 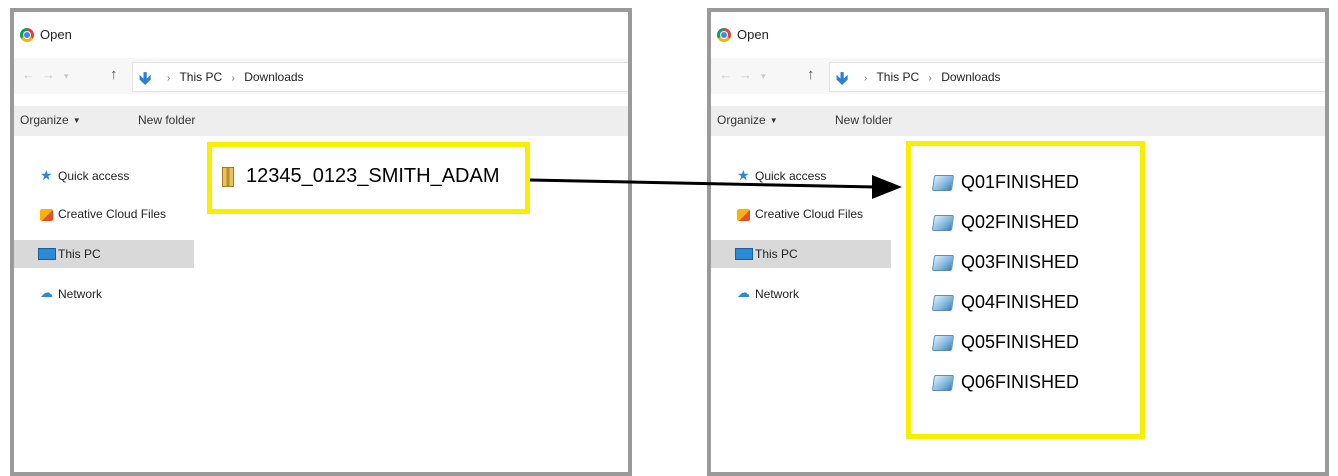 I want to click on file-name: Q02FINISHED, so click(x=1020, y=222).